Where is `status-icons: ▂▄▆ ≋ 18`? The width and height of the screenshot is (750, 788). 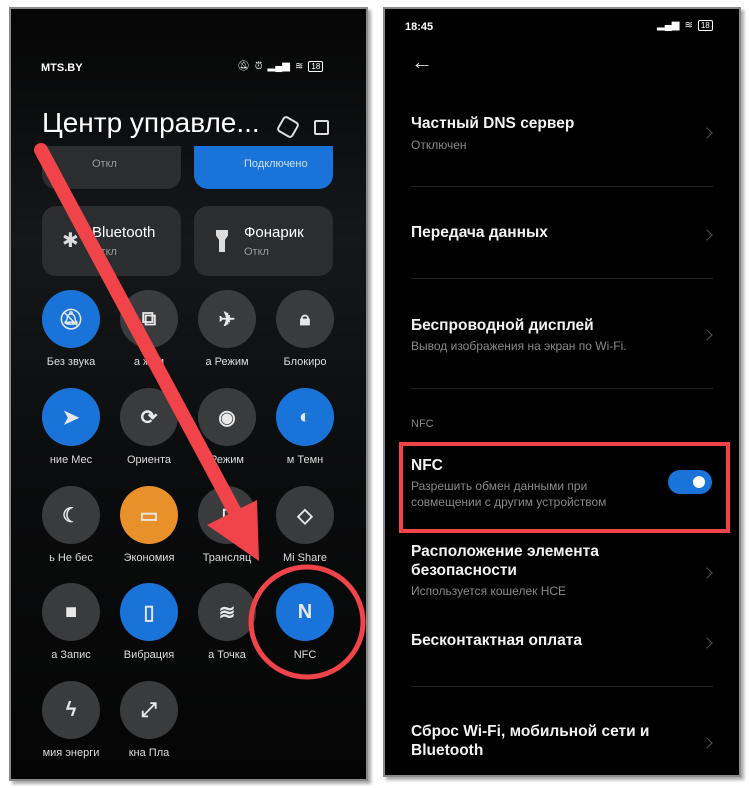
status-icons: ▂▄▆ ≋ 18 is located at coordinates (685, 25).